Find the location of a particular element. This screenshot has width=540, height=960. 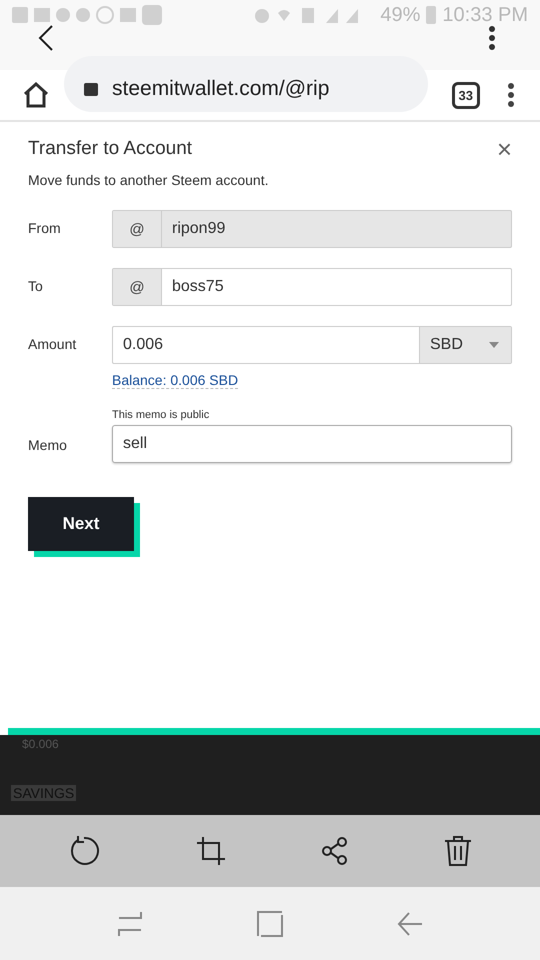

back-icon is located at coordinates (46, 38).